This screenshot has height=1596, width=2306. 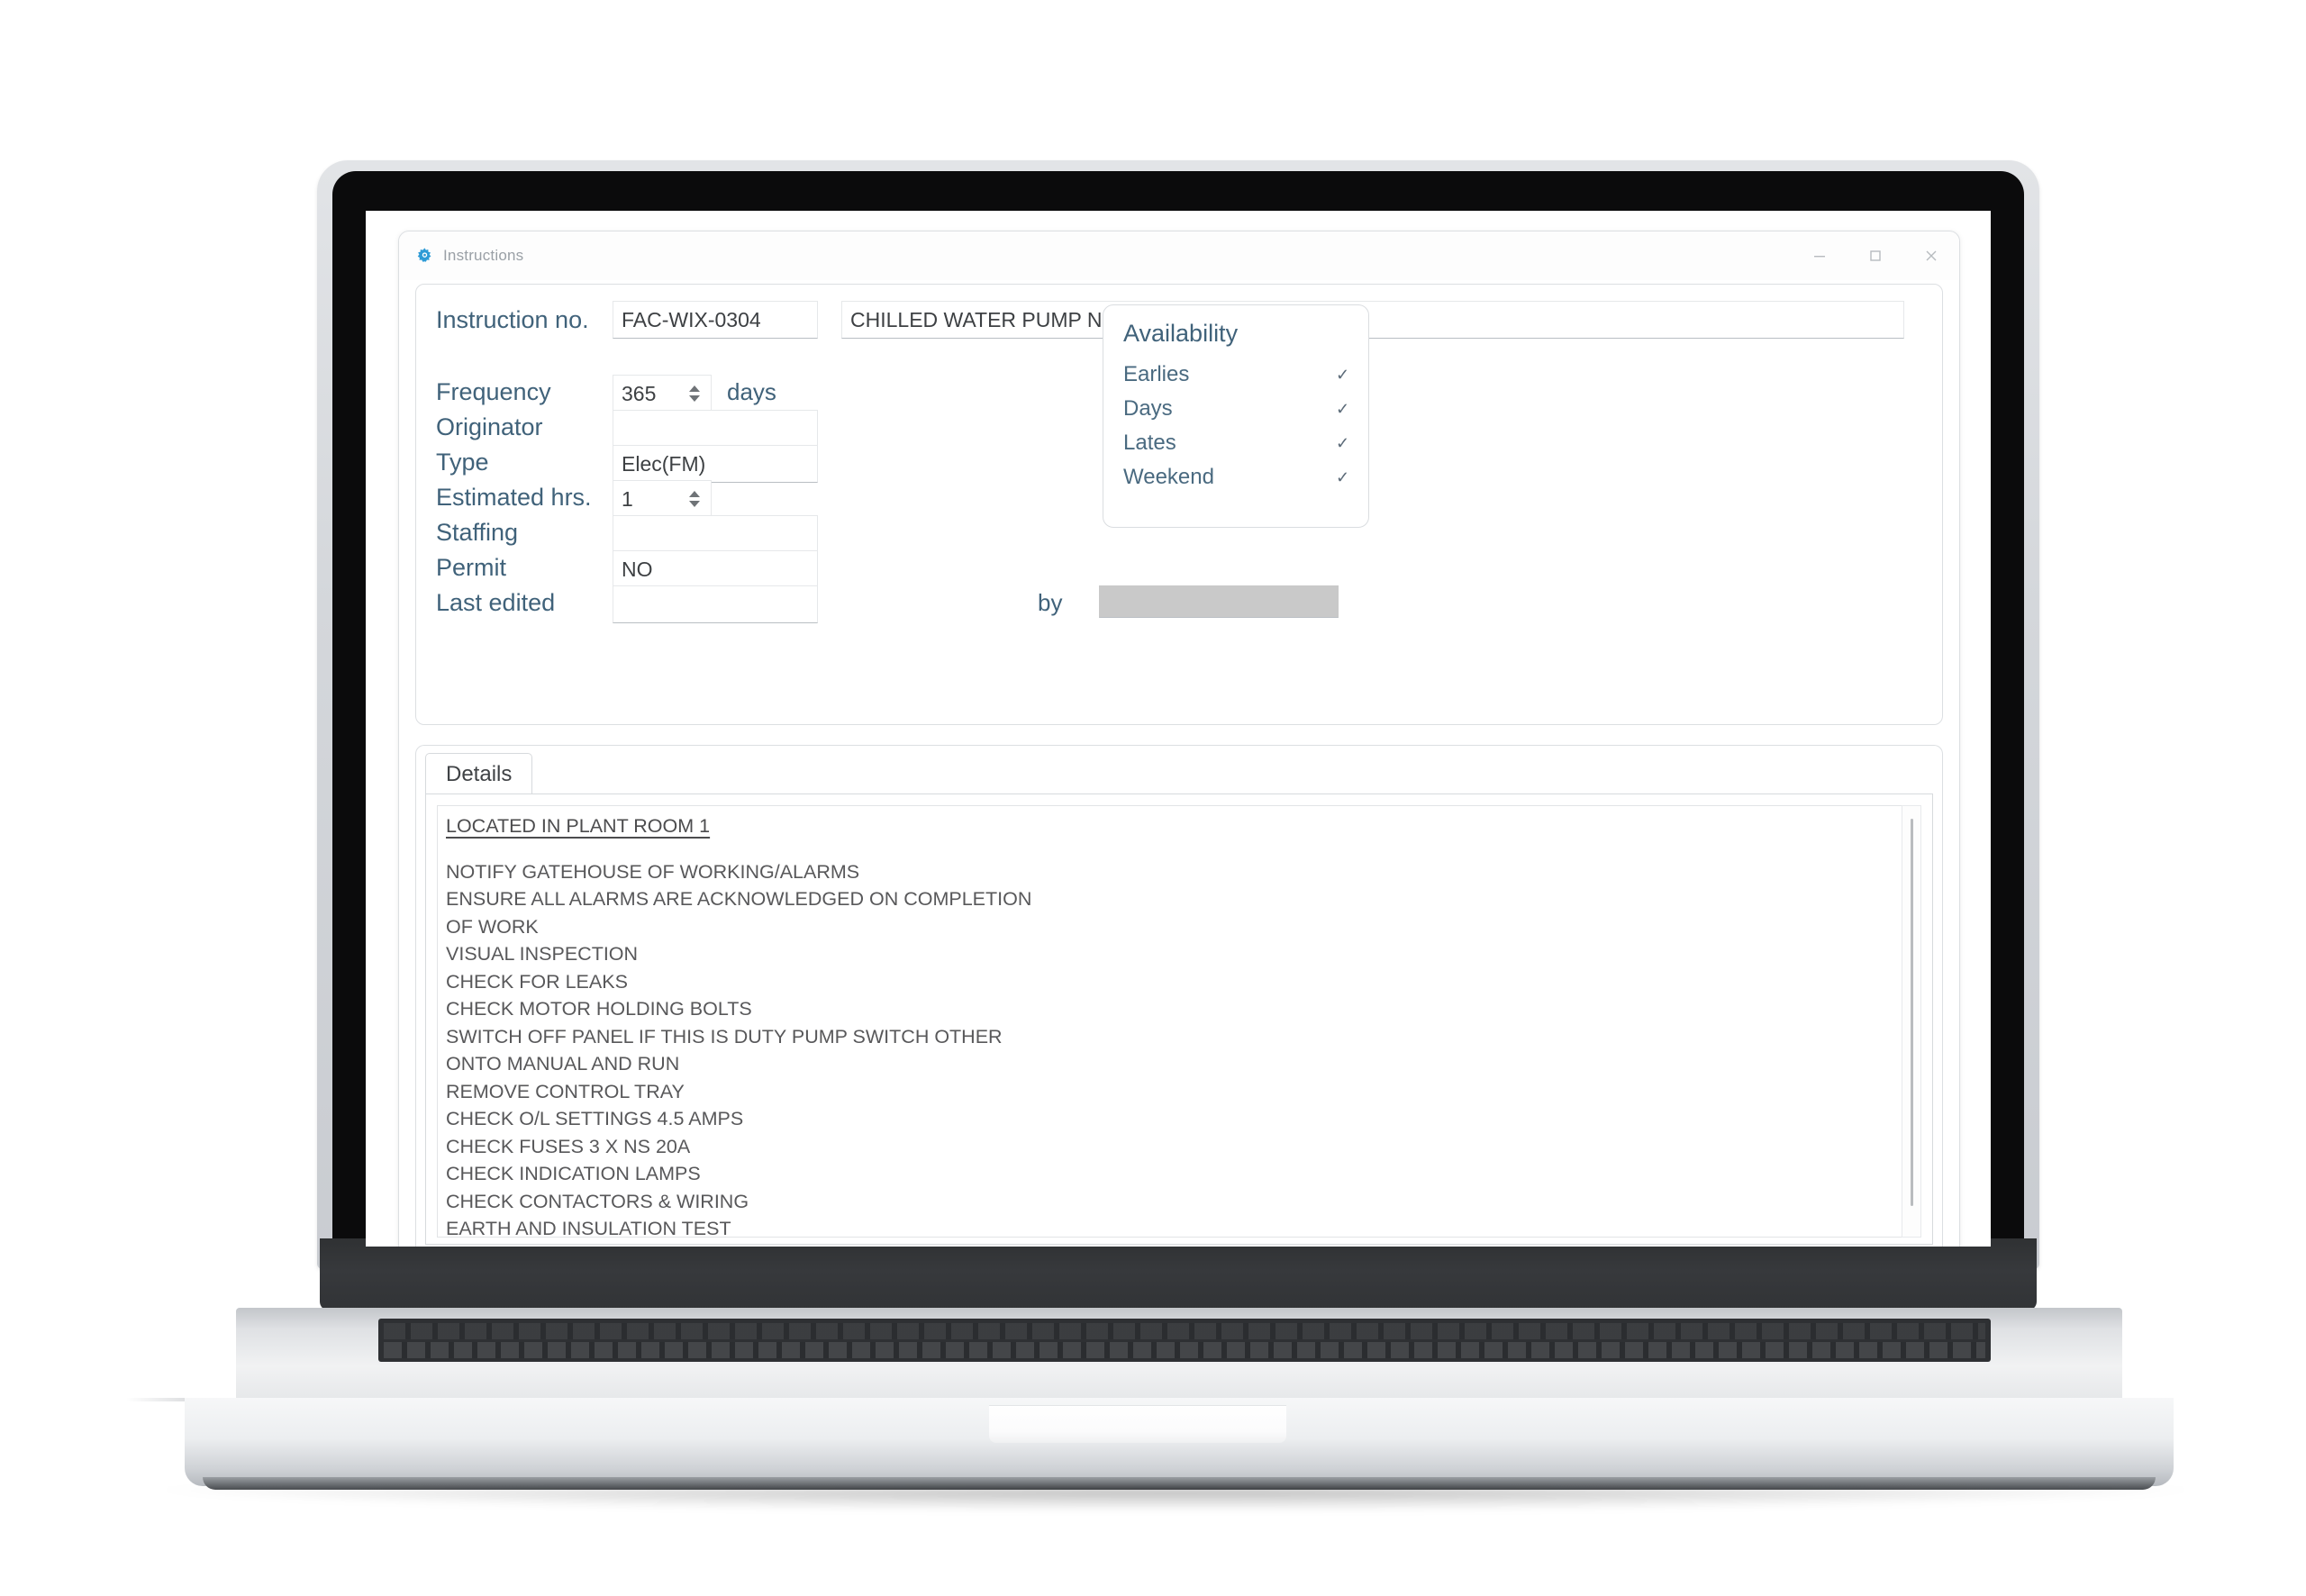 What do you see at coordinates (563, 1064) in the screenshot?
I see `details-line: ONTO MANUAL AND RUN` at bounding box center [563, 1064].